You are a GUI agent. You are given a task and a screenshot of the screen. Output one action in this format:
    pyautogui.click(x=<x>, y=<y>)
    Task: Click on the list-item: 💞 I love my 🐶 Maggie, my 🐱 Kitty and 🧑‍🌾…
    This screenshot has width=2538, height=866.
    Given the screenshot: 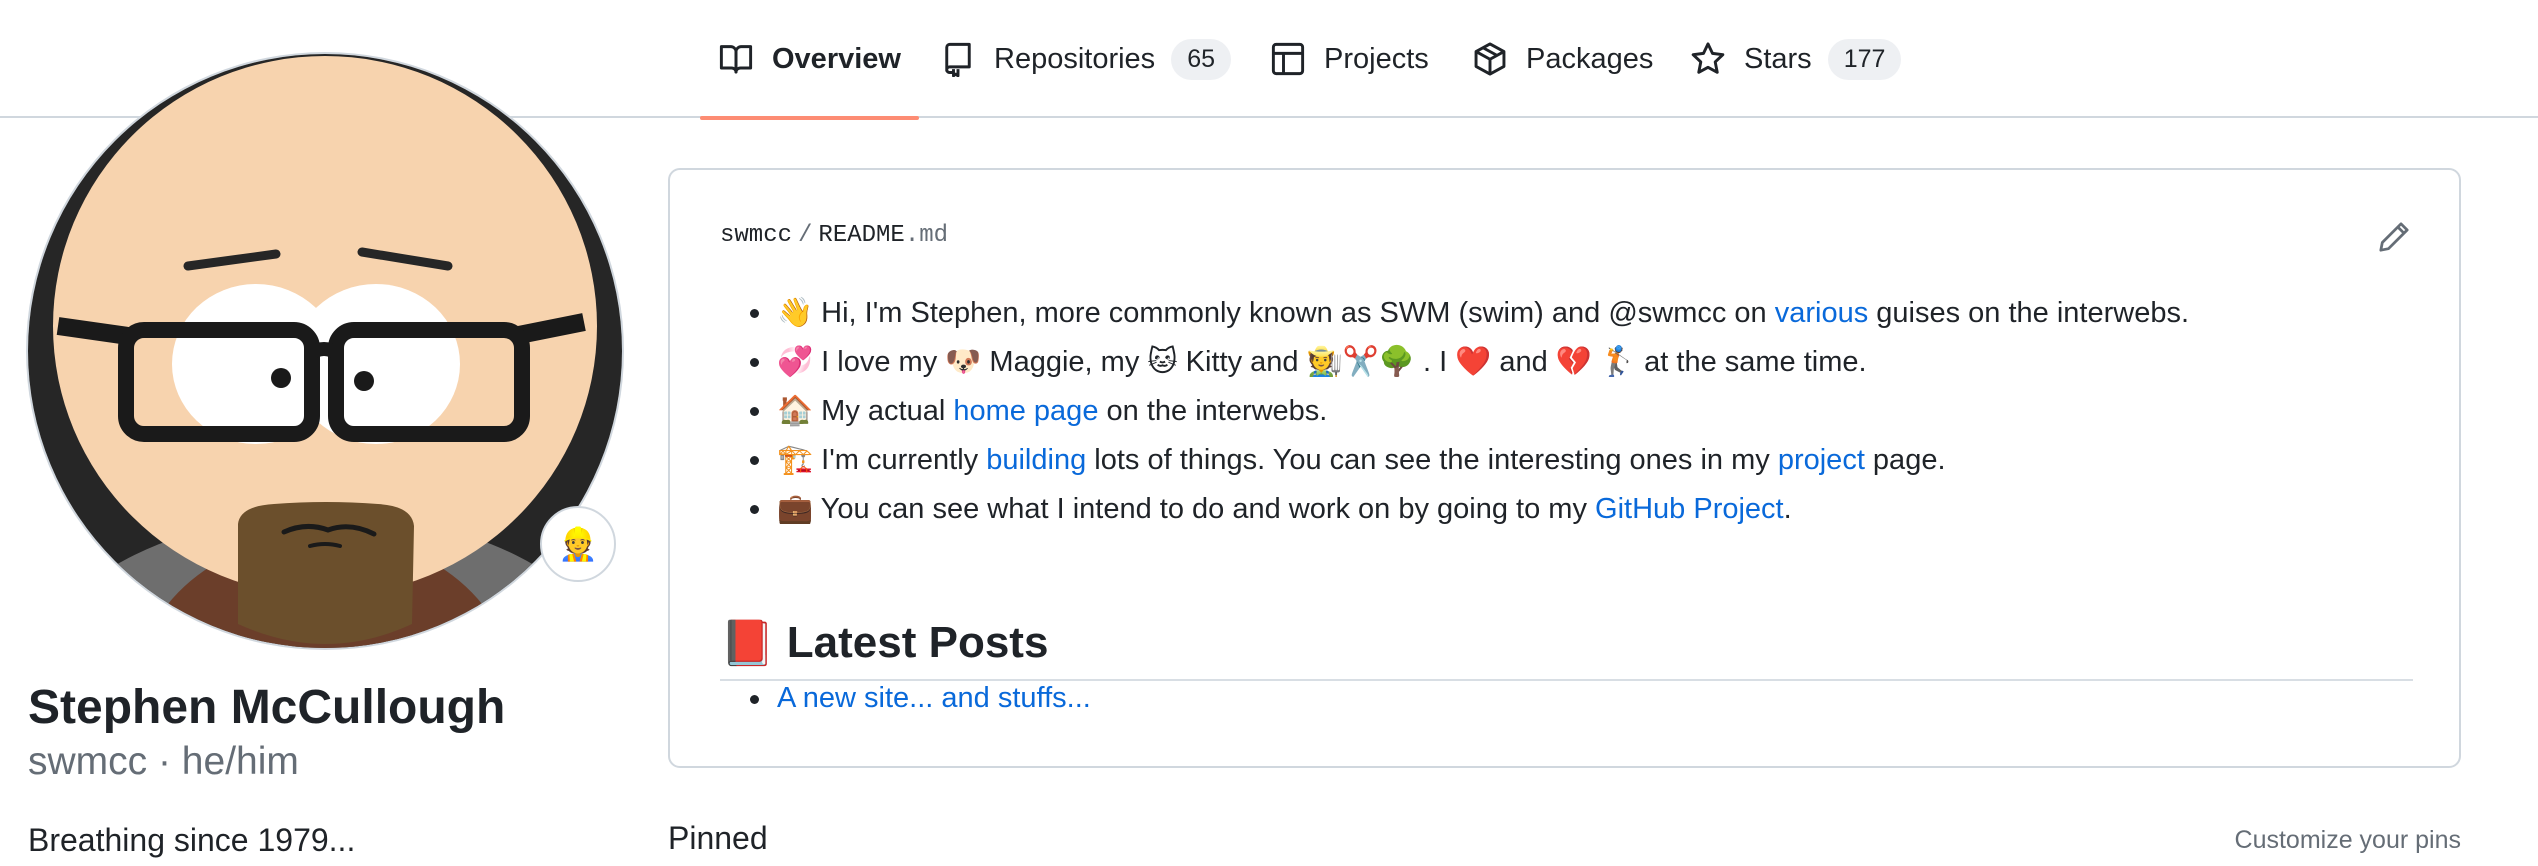 What is the action you would take?
    pyautogui.click(x=1570, y=361)
    